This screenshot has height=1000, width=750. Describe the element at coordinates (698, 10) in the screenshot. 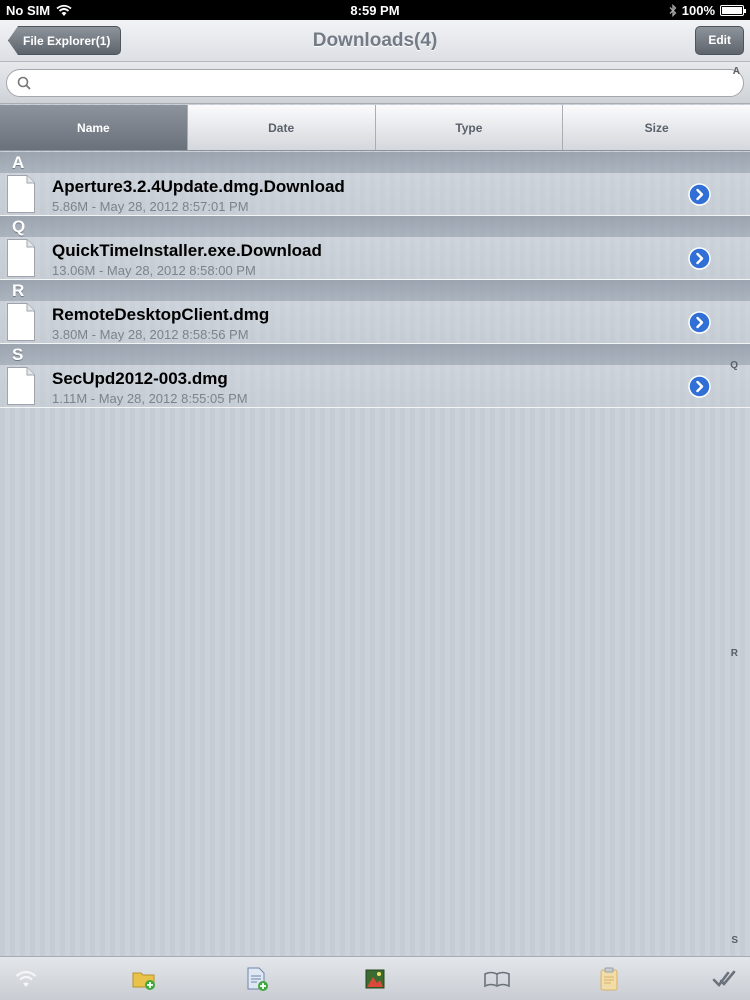

I see `battery-percent: 100%` at that location.